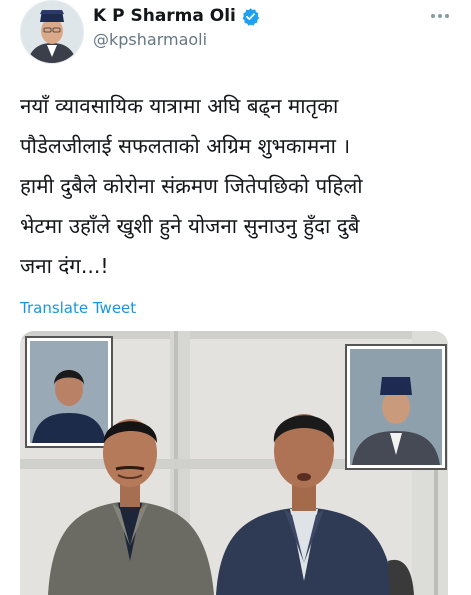  I want to click on profile-avatar, so click(52, 32).